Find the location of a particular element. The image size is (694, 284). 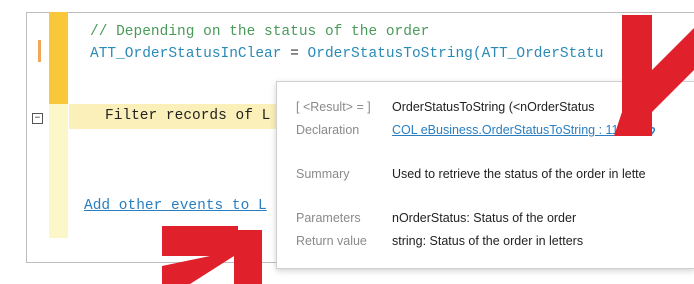

summary-label: Summary is located at coordinates (323, 174).